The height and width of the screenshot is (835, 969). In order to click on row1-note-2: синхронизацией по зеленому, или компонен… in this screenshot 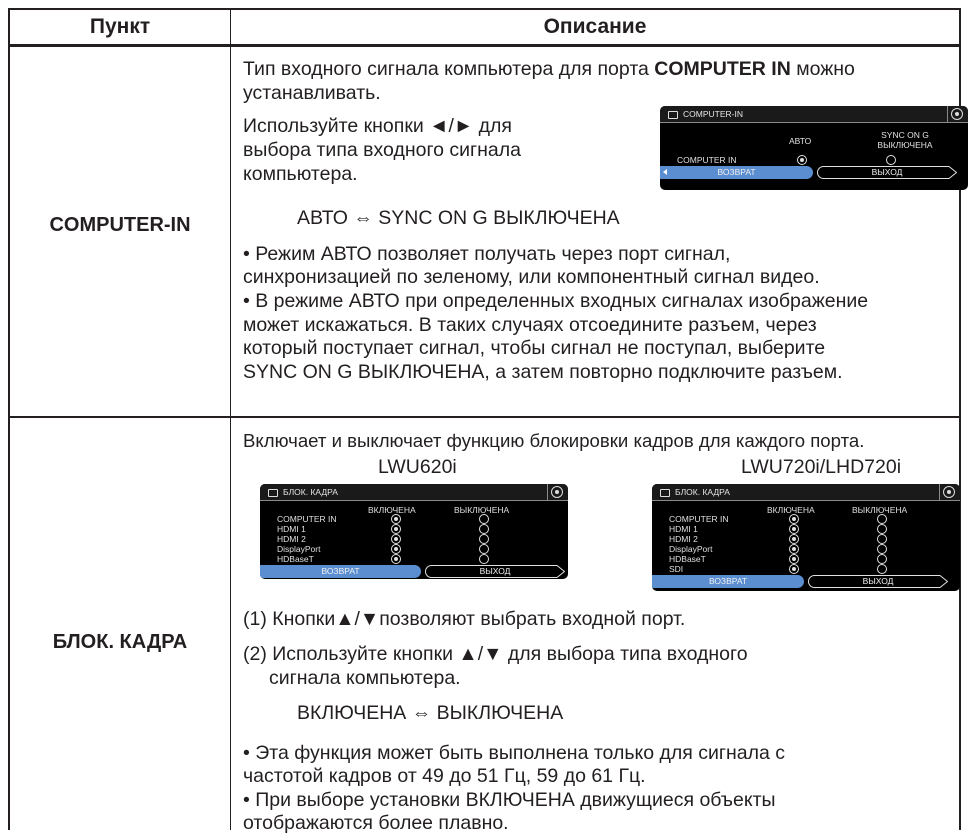, I will do `click(531, 277)`.